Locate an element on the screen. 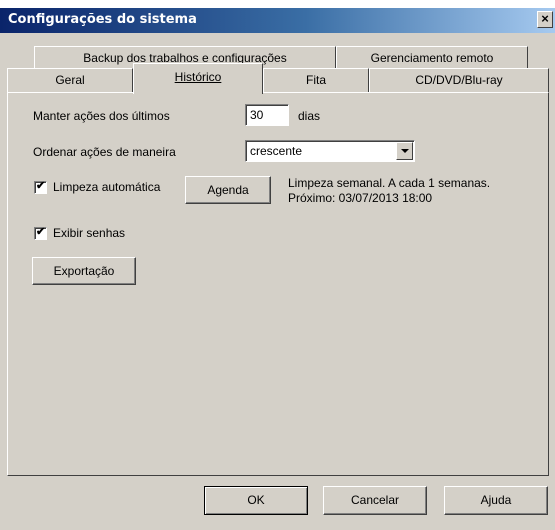  tab-geral: Geral is located at coordinates (70, 80).